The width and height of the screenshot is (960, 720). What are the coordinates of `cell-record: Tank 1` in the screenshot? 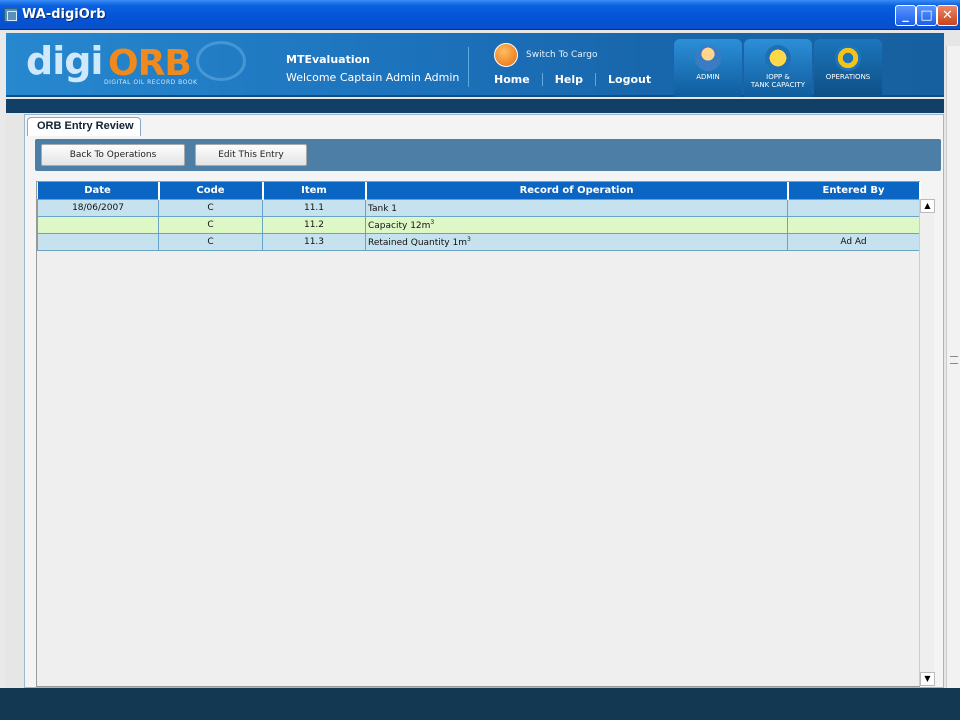 It's located at (576, 207).